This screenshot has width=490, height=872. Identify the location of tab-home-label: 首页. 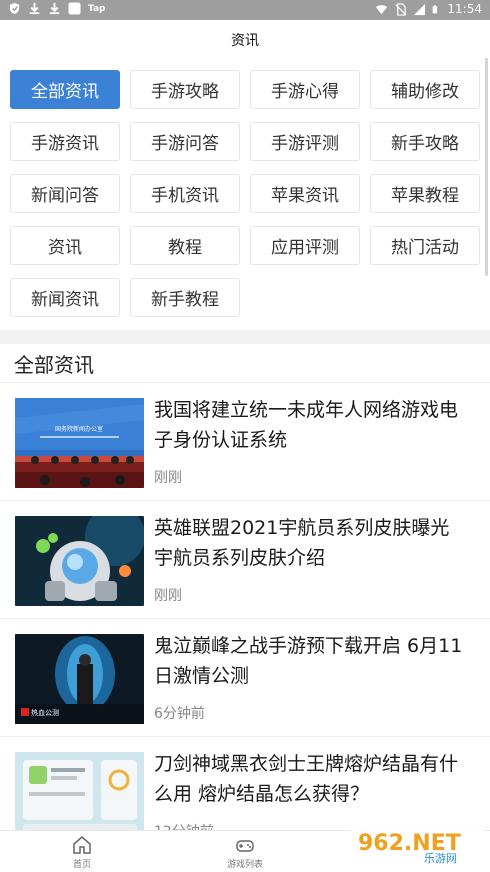
(81, 865).